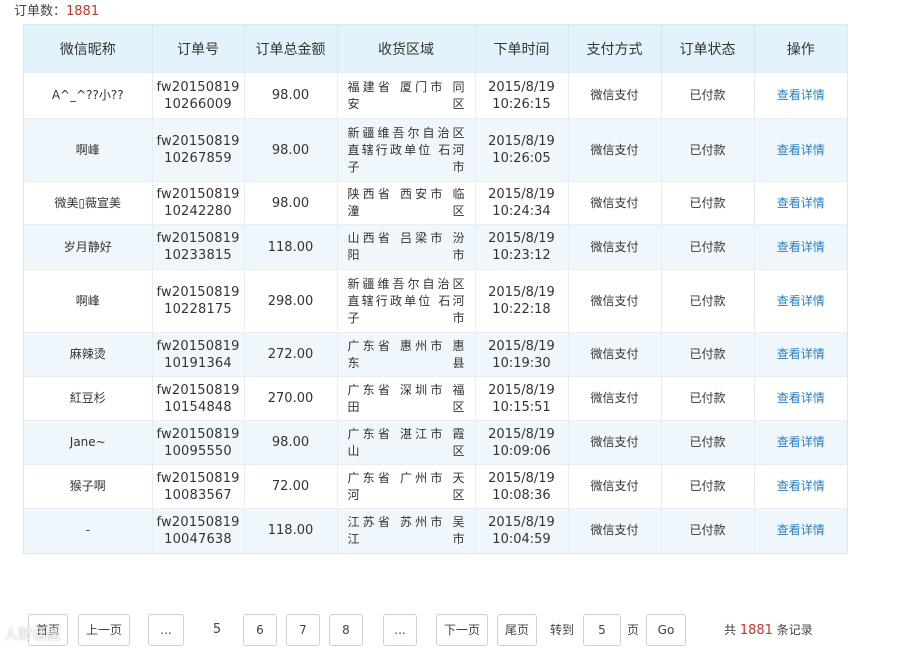 This screenshot has width=900, height=653. What do you see at coordinates (406, 345) in the screenshot?
I see `region-cell-line: 广东省 惠州市 惠` at bounding box center [406, 345].